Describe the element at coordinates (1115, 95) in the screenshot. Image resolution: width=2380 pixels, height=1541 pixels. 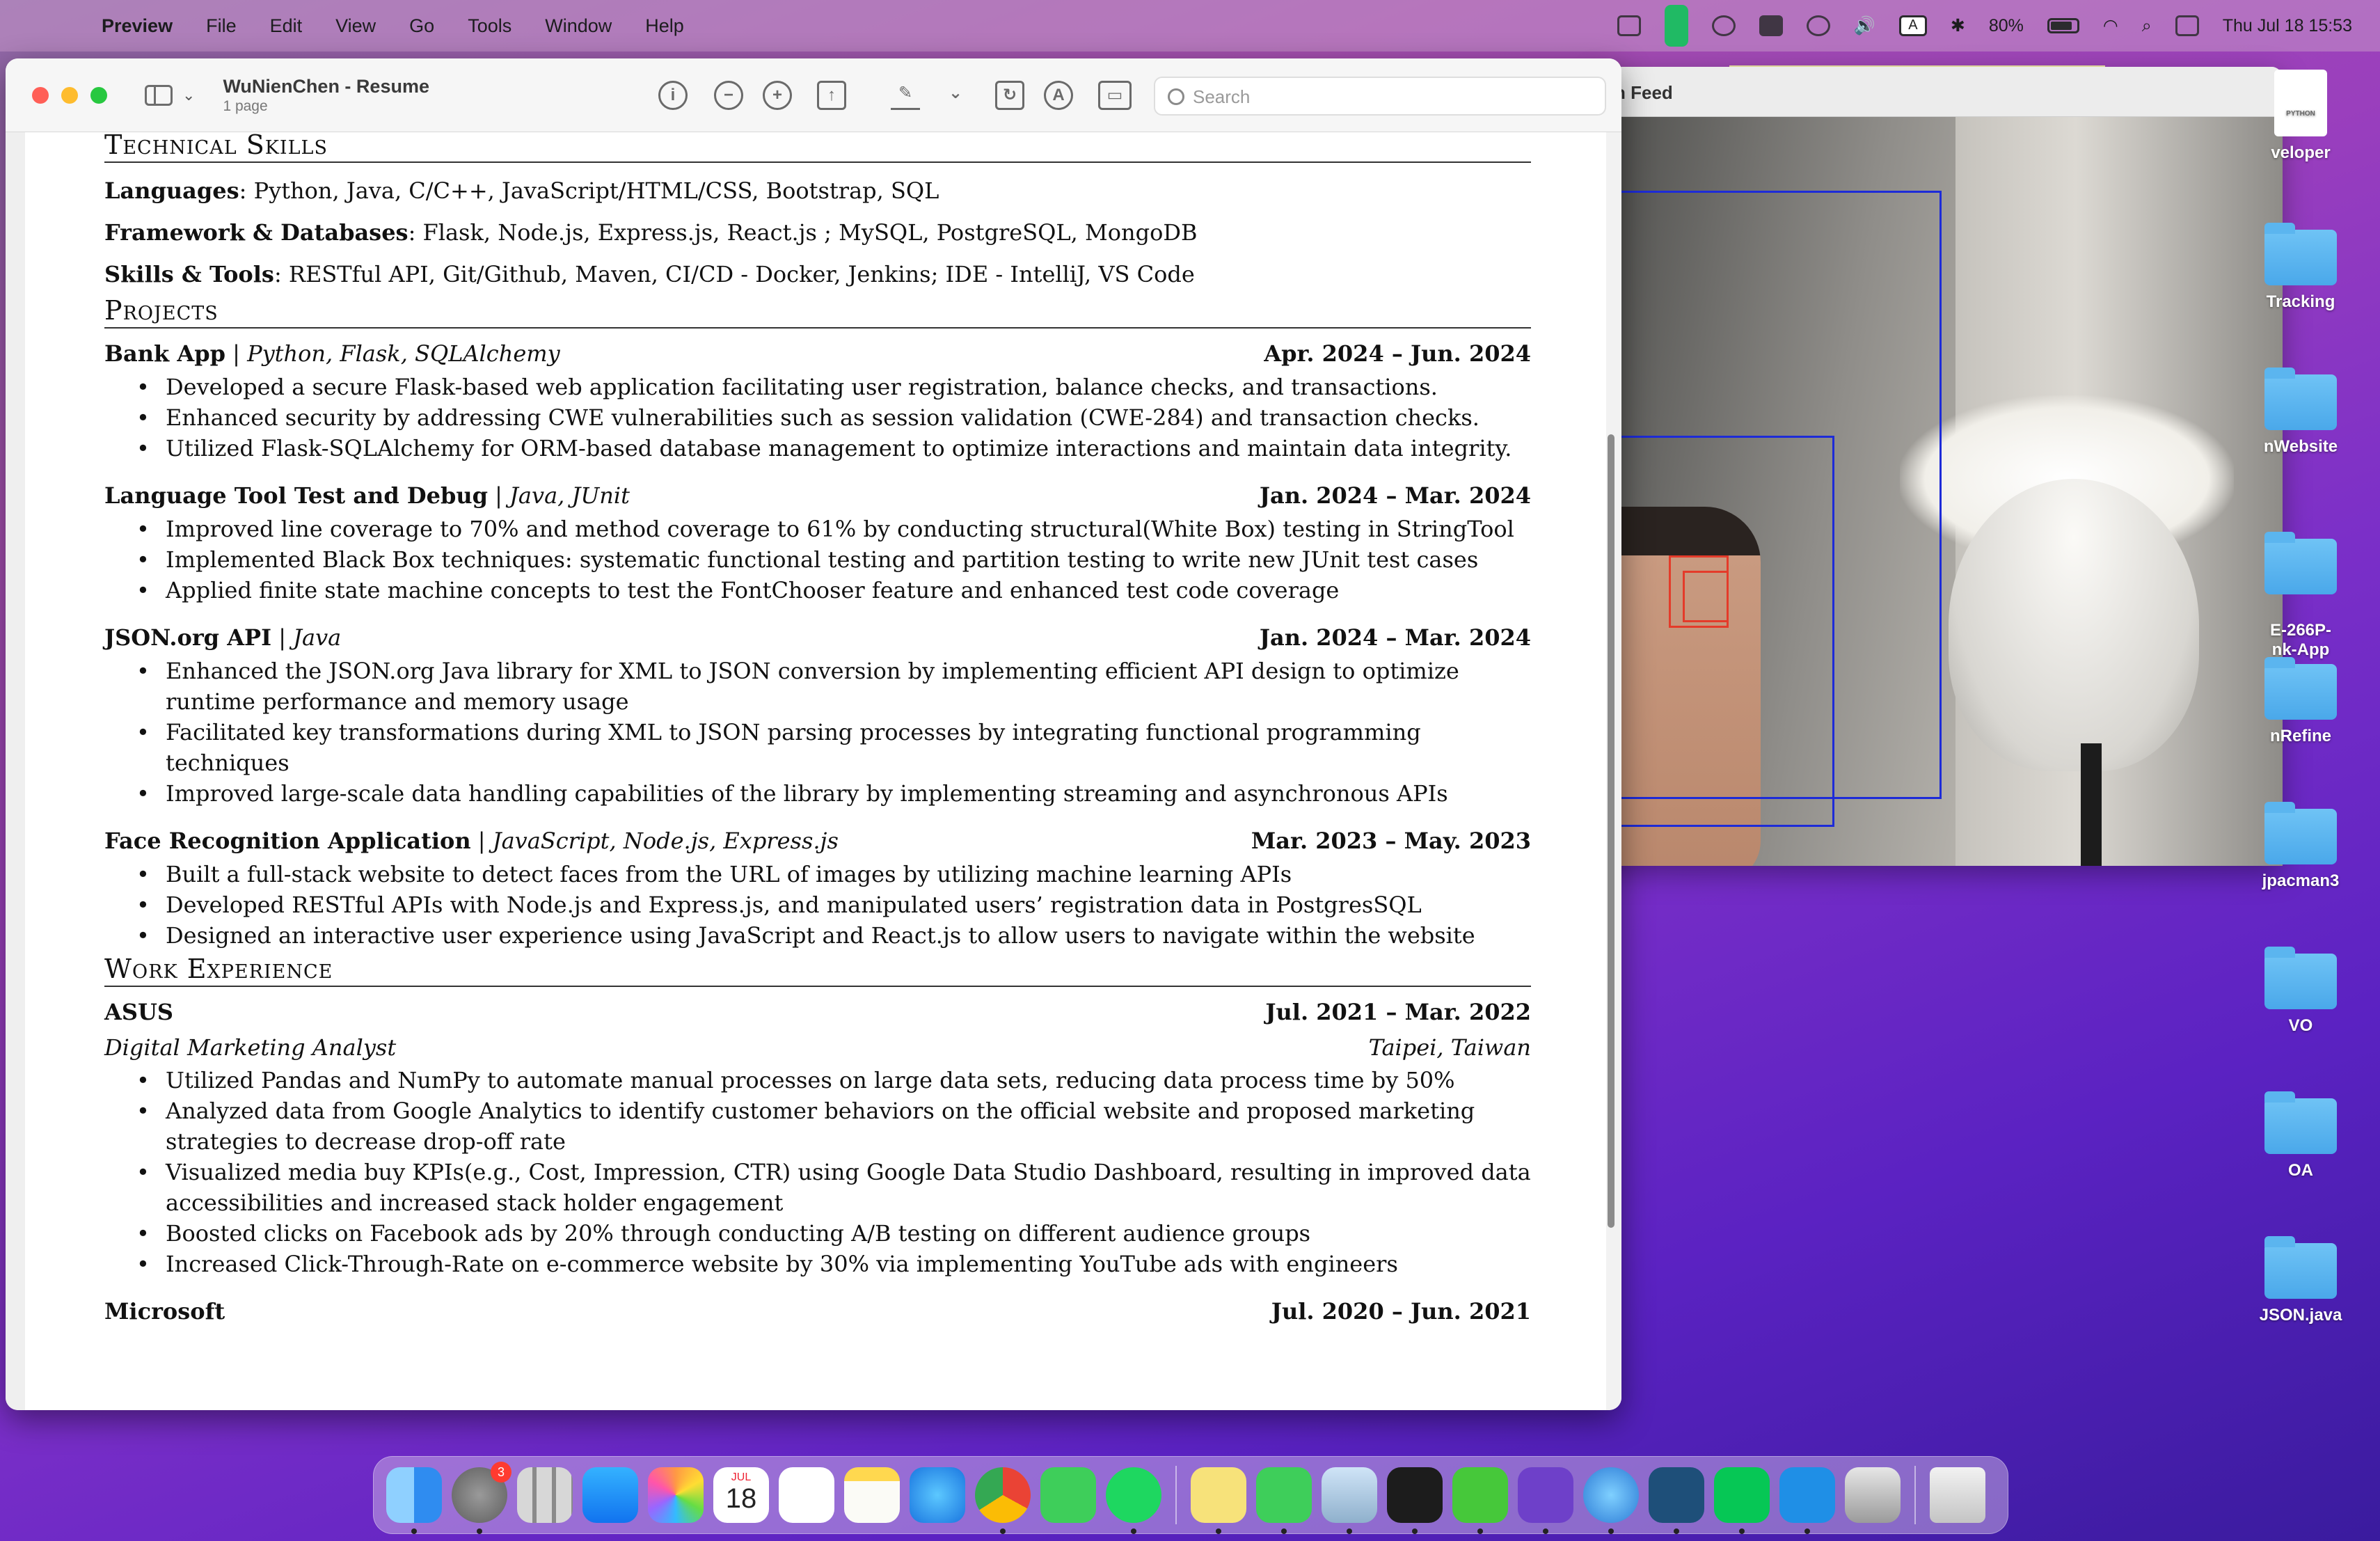
I see `form-fill-icon: ▭` at that location.